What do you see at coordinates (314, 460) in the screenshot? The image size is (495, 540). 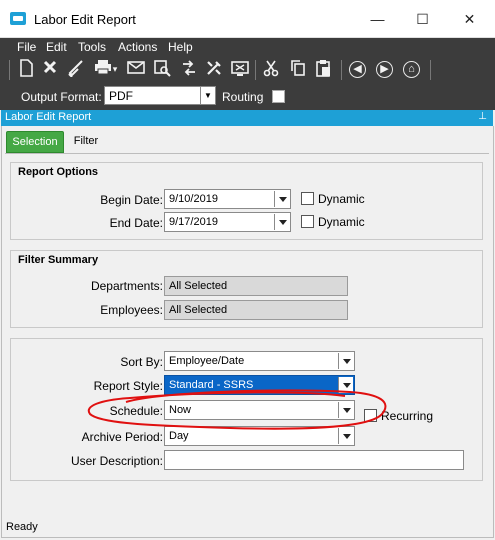 I see `user-description-input` at bounding box center [314, 460].